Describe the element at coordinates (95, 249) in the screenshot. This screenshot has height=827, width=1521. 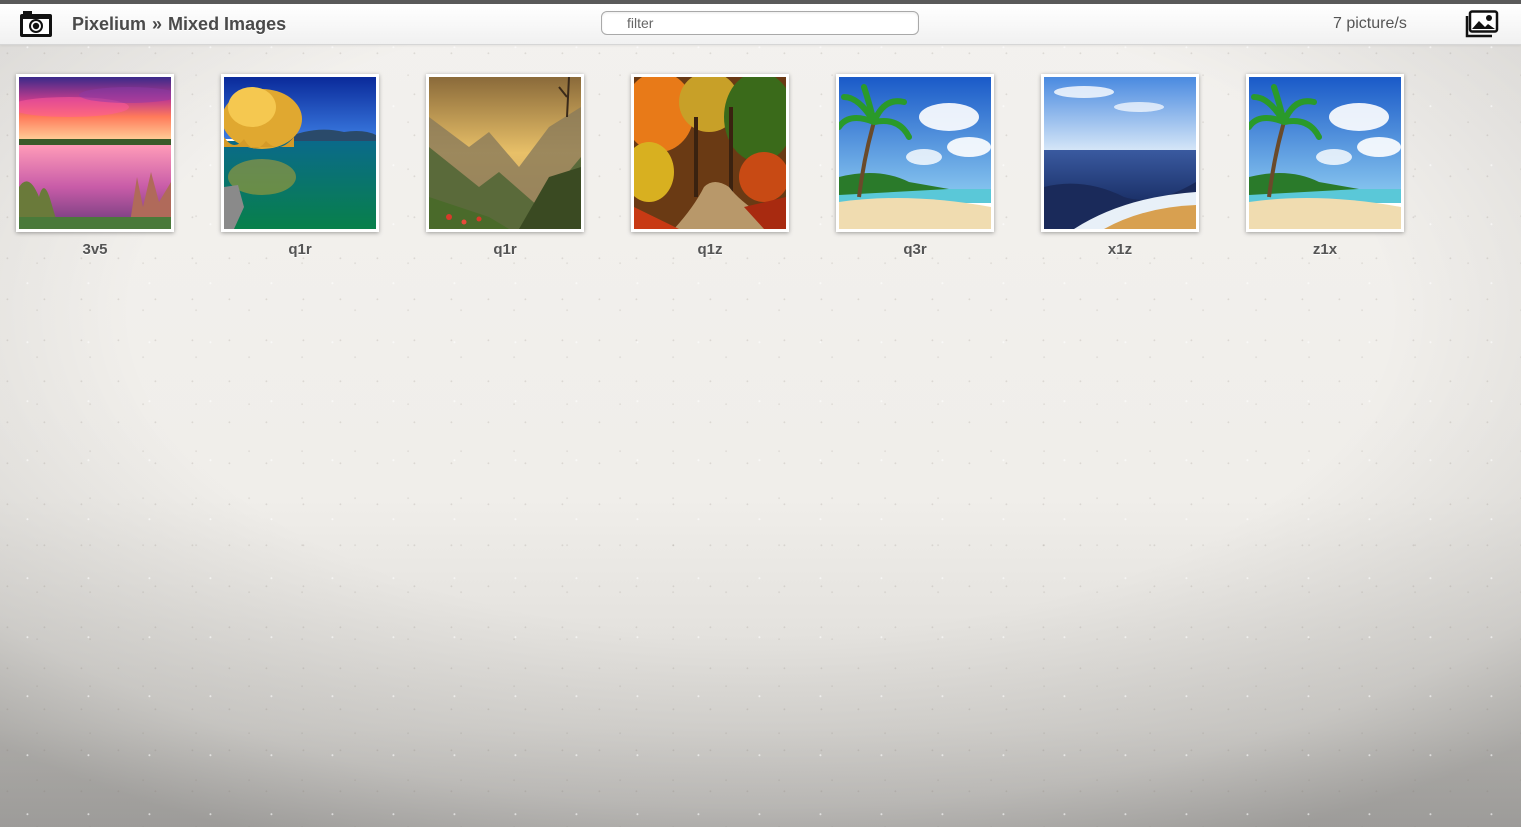
I see `picture-label: 3v5` at that location.